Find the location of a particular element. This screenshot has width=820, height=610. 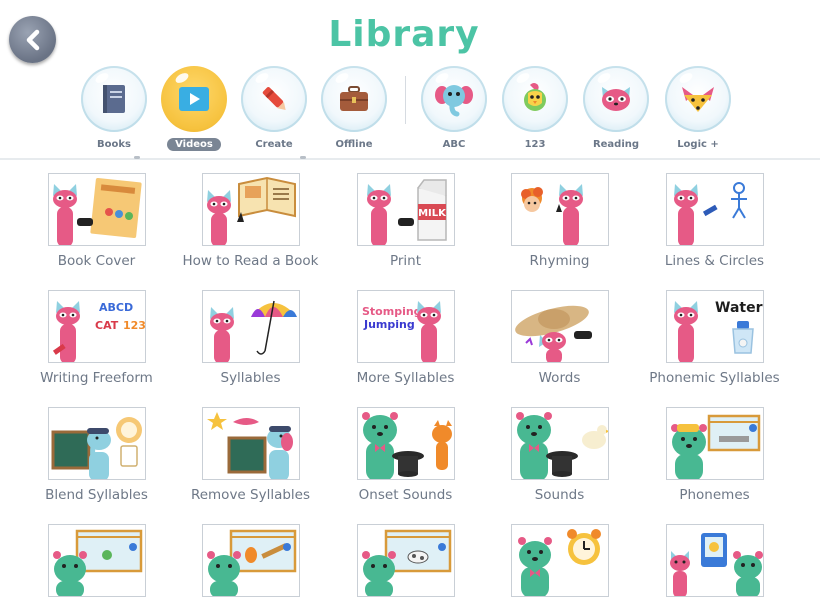

nav-item-offline: Offline is located at coordinates (354, 108).